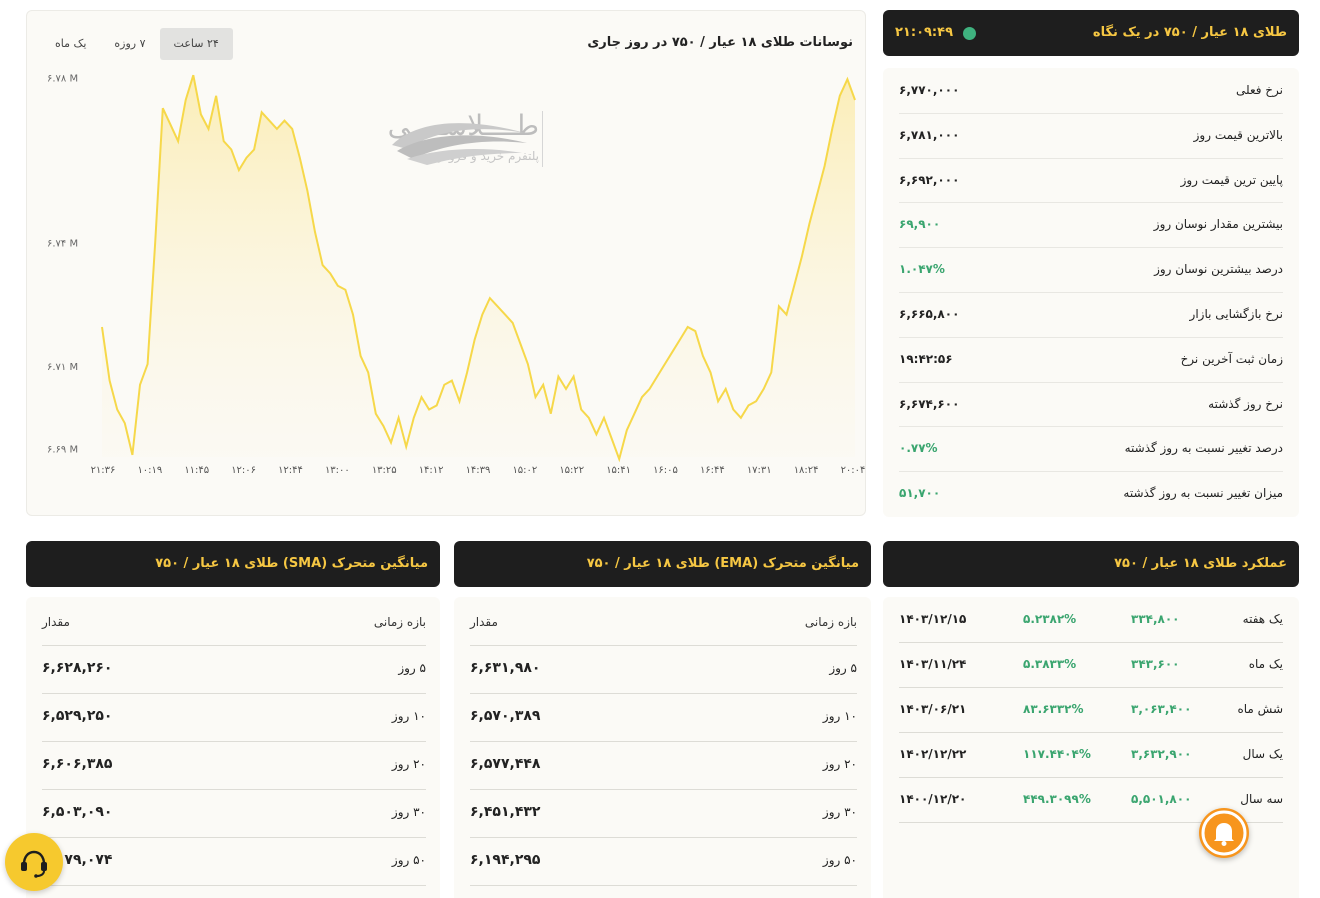 This screenshot has height=898, width=1320. I want to click on x-tick-label: ۱۶:۴۴, so click(712, 470).